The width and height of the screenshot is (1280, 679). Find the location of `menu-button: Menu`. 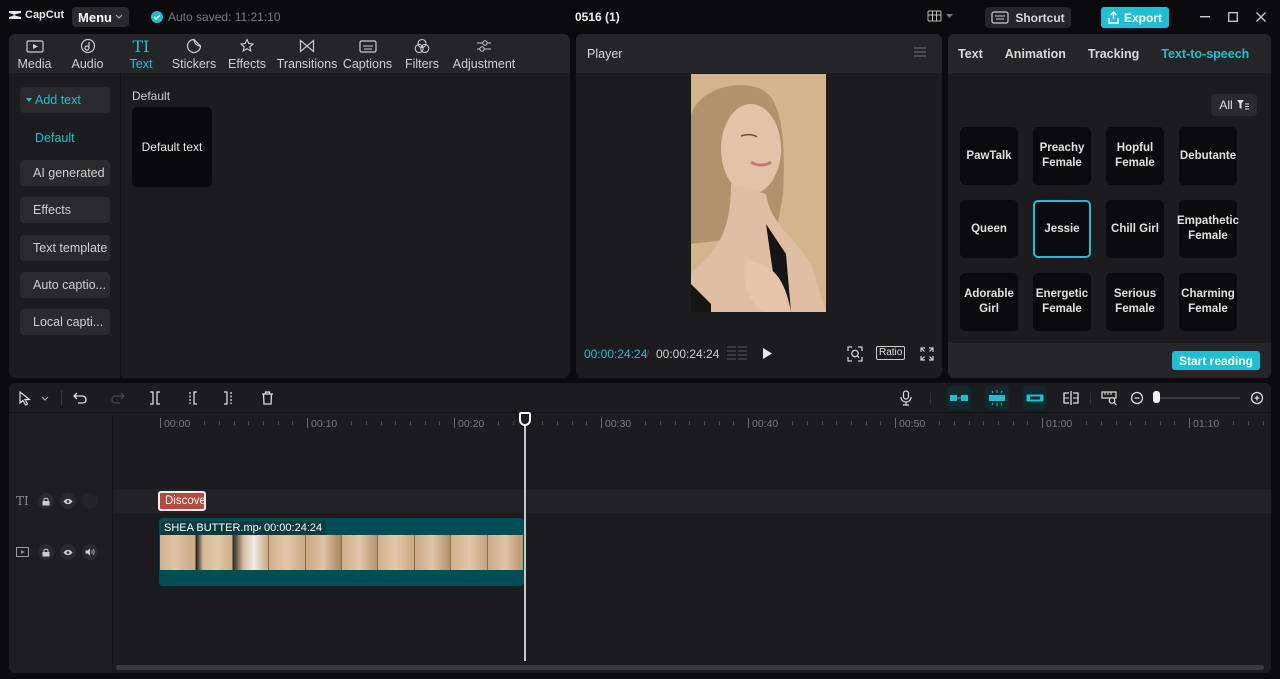

menu-button: Menu is located at coordinates (100, 17).